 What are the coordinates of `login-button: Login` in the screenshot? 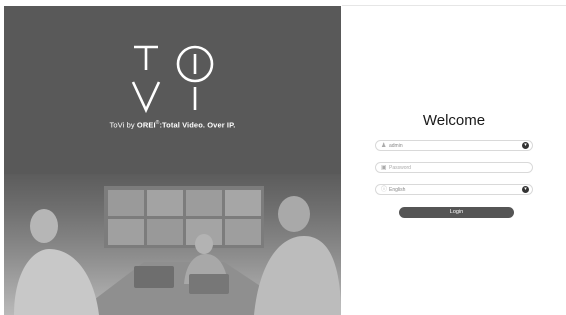 It's located at (456, 212).